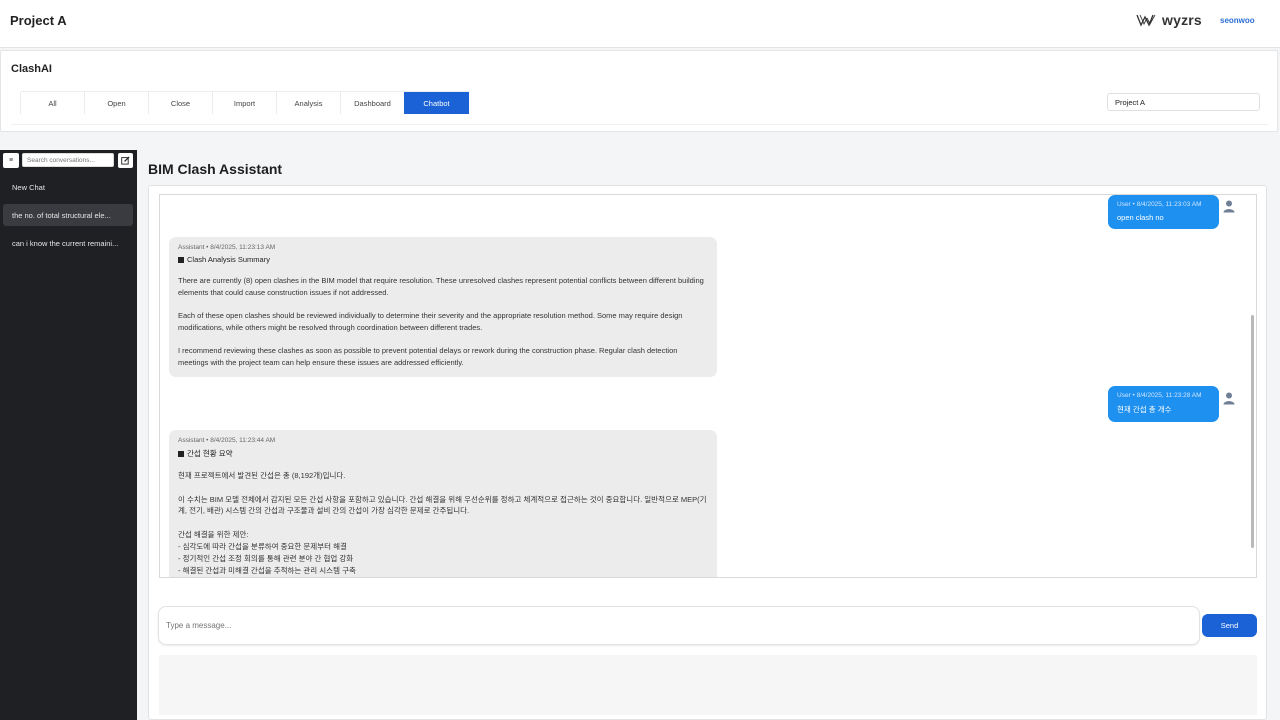  I want to click on module-divider, so click(639, 124).